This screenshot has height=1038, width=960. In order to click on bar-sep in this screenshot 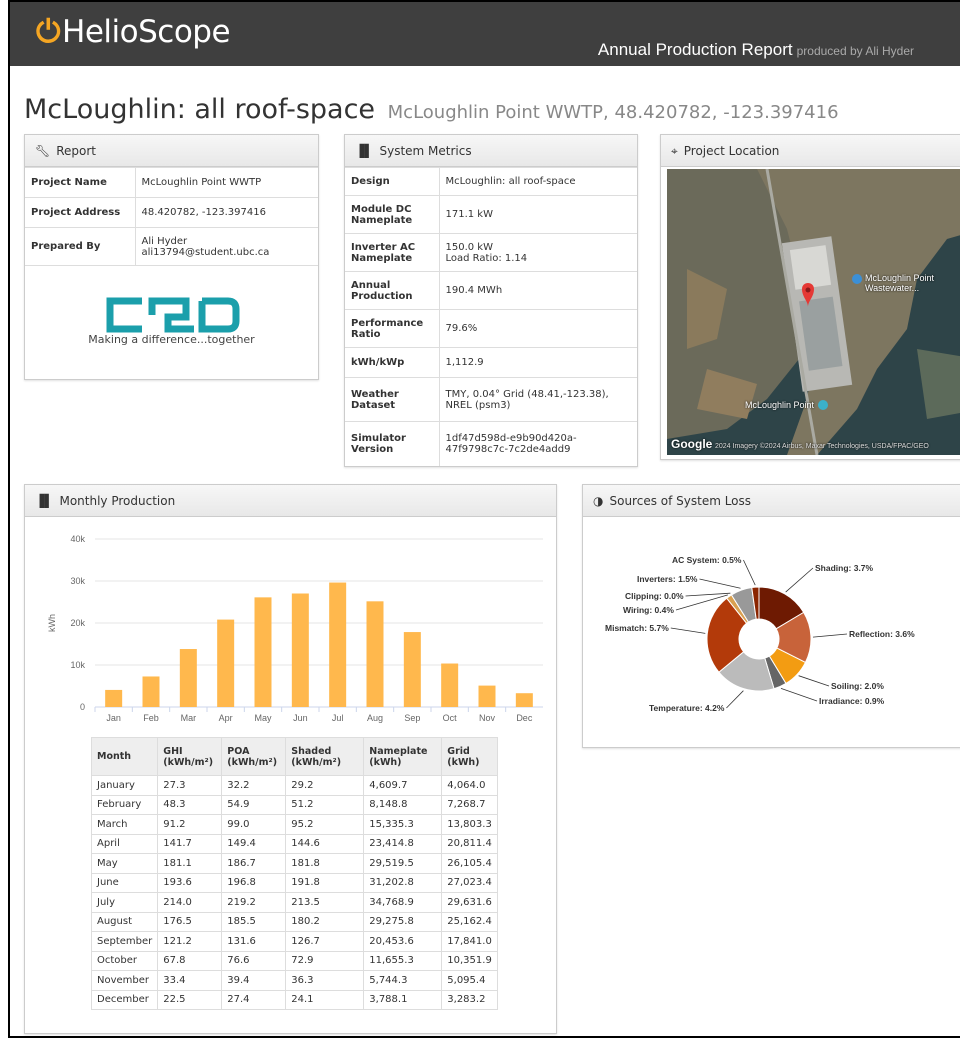, I will do `click(412, 669)`.